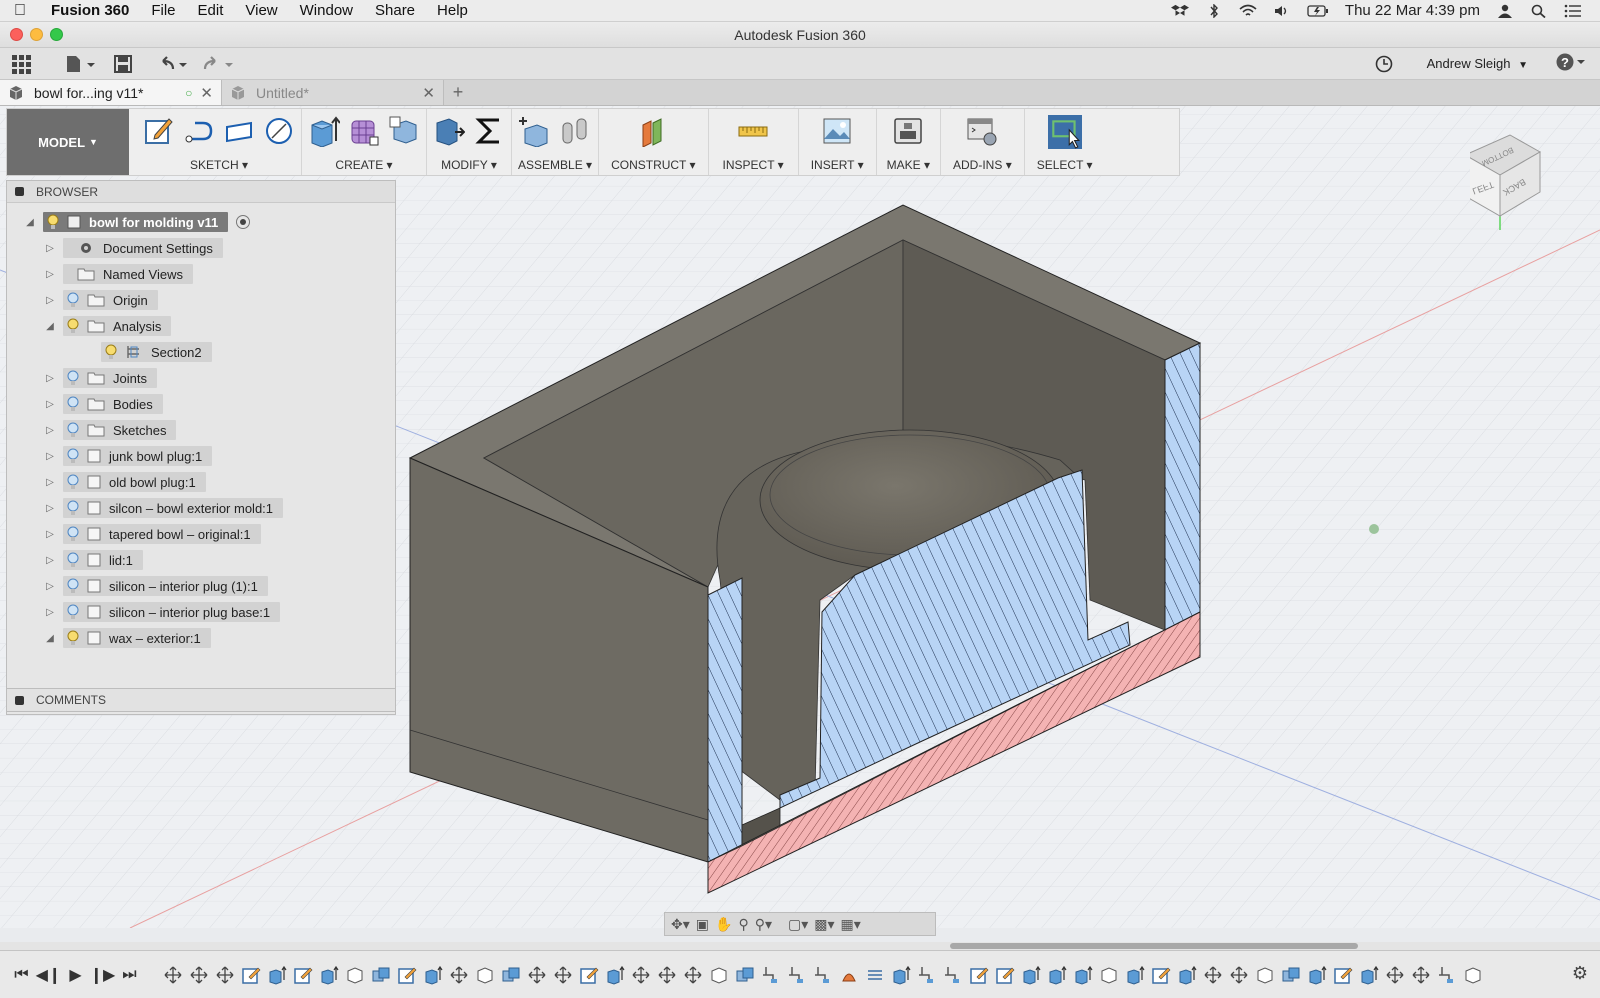  Describe the element at coordinates (174, 64) in the screenshot. I see `undo-button` at that location.